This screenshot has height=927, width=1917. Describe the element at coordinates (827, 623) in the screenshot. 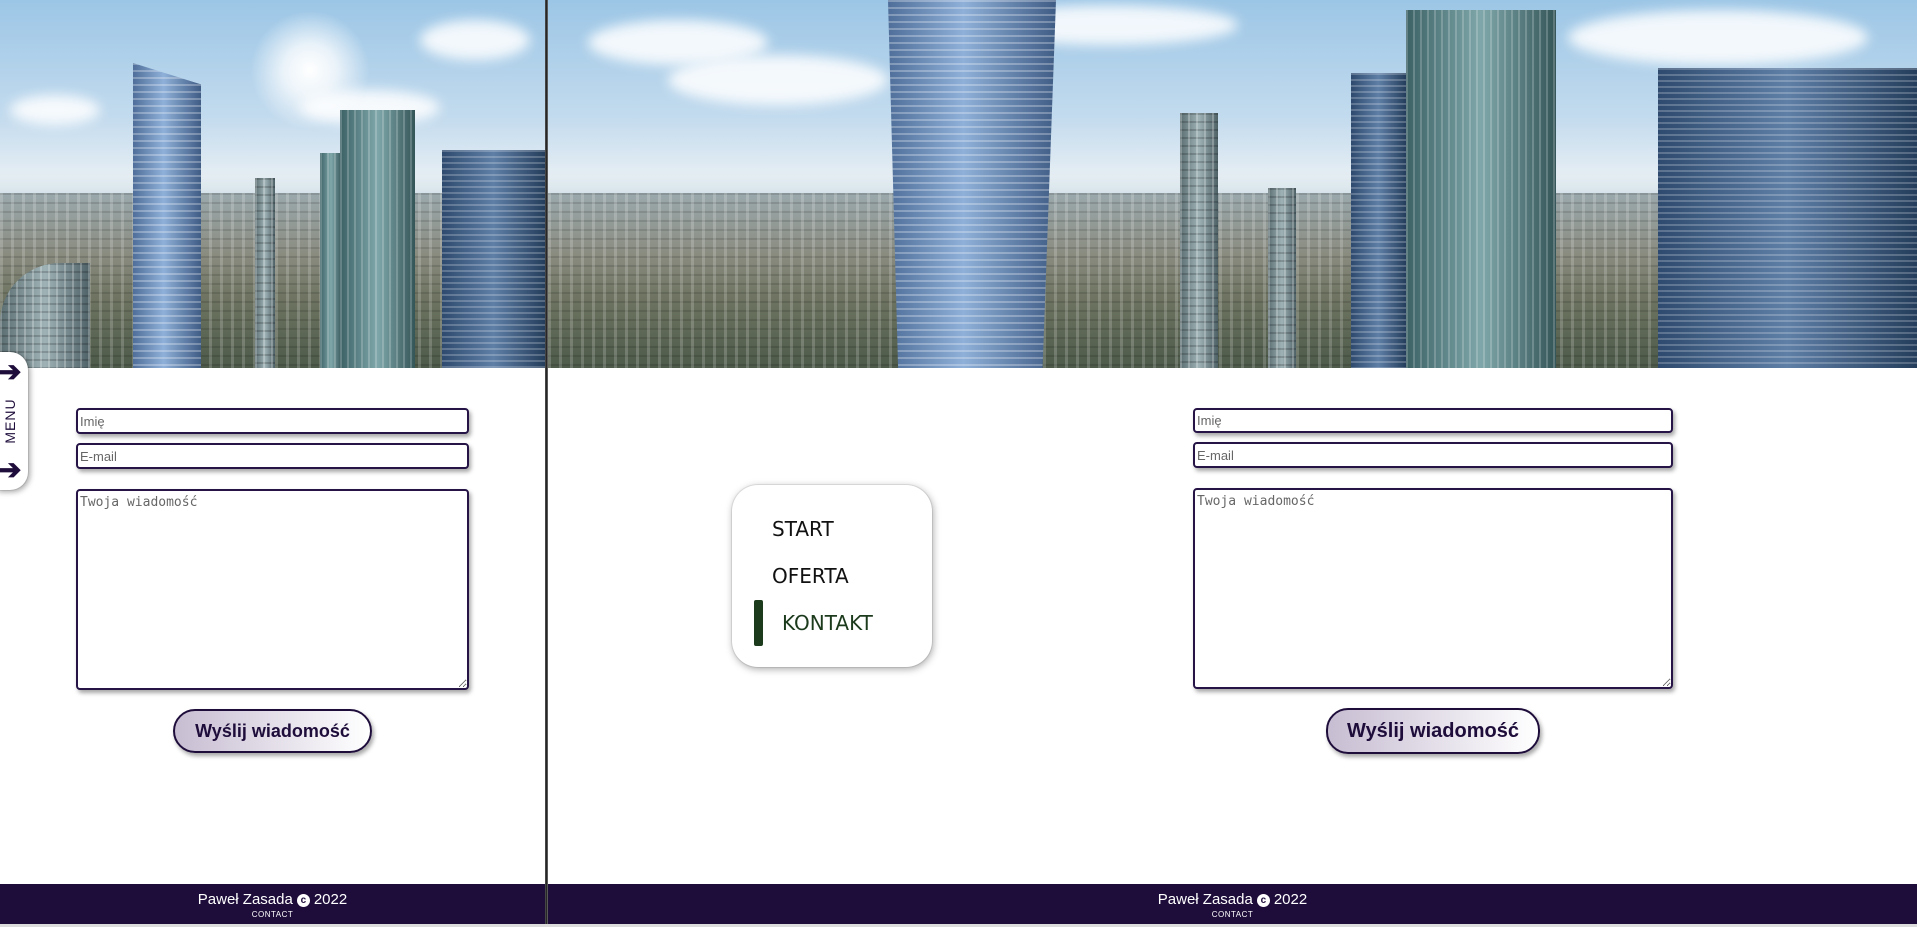

I see `nav-item-kontakt: KONTAKT` at that location.